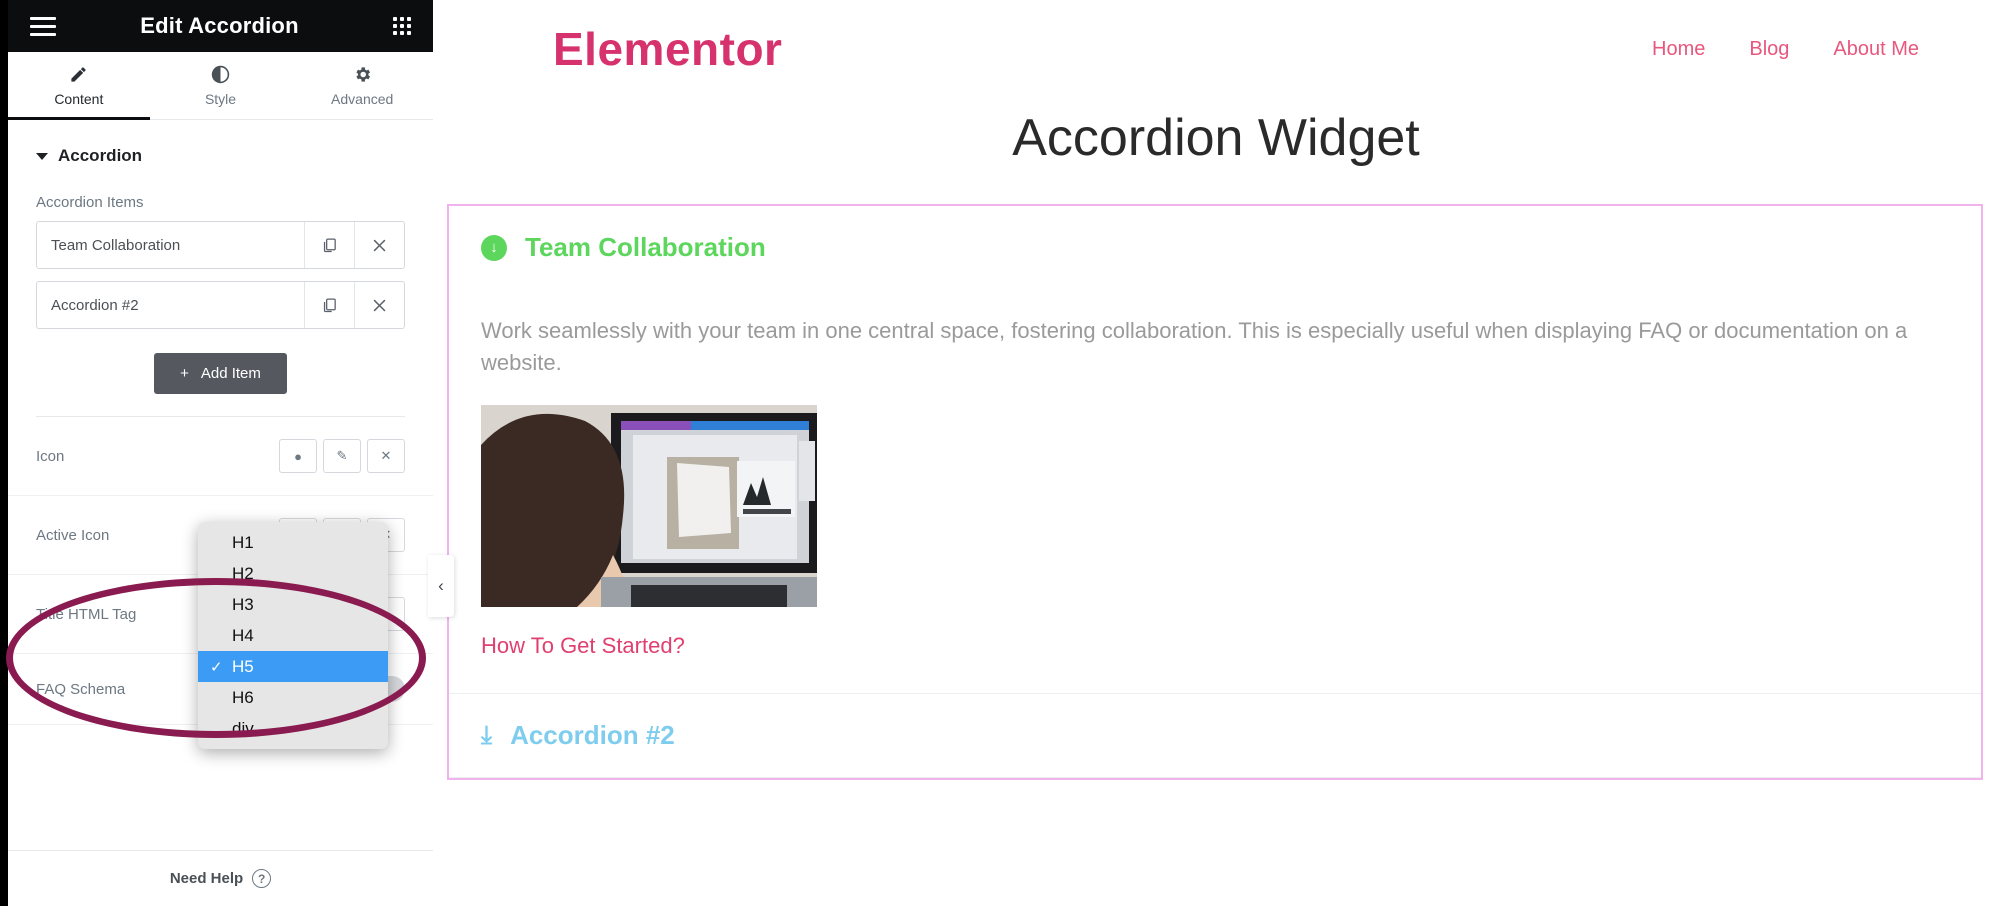  What do you see at coordinates (487, 734) in the screenshot?
I see `double-chevron-down-icon: ⤓` at bounding box center [487, 734].